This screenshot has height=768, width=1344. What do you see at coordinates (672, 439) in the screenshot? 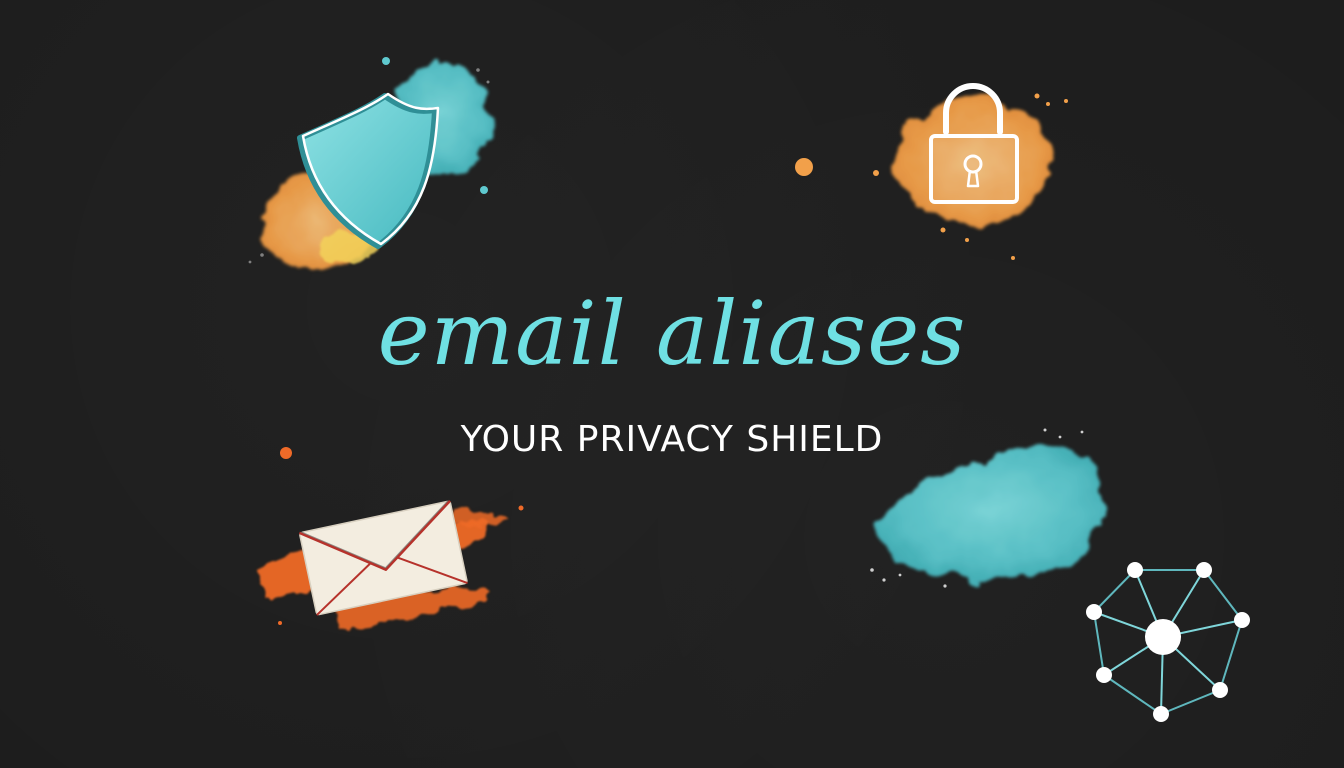
I see `tagline-subtitle: YOUR PRIVACY SHIELD` at bounding box center [672, 439].